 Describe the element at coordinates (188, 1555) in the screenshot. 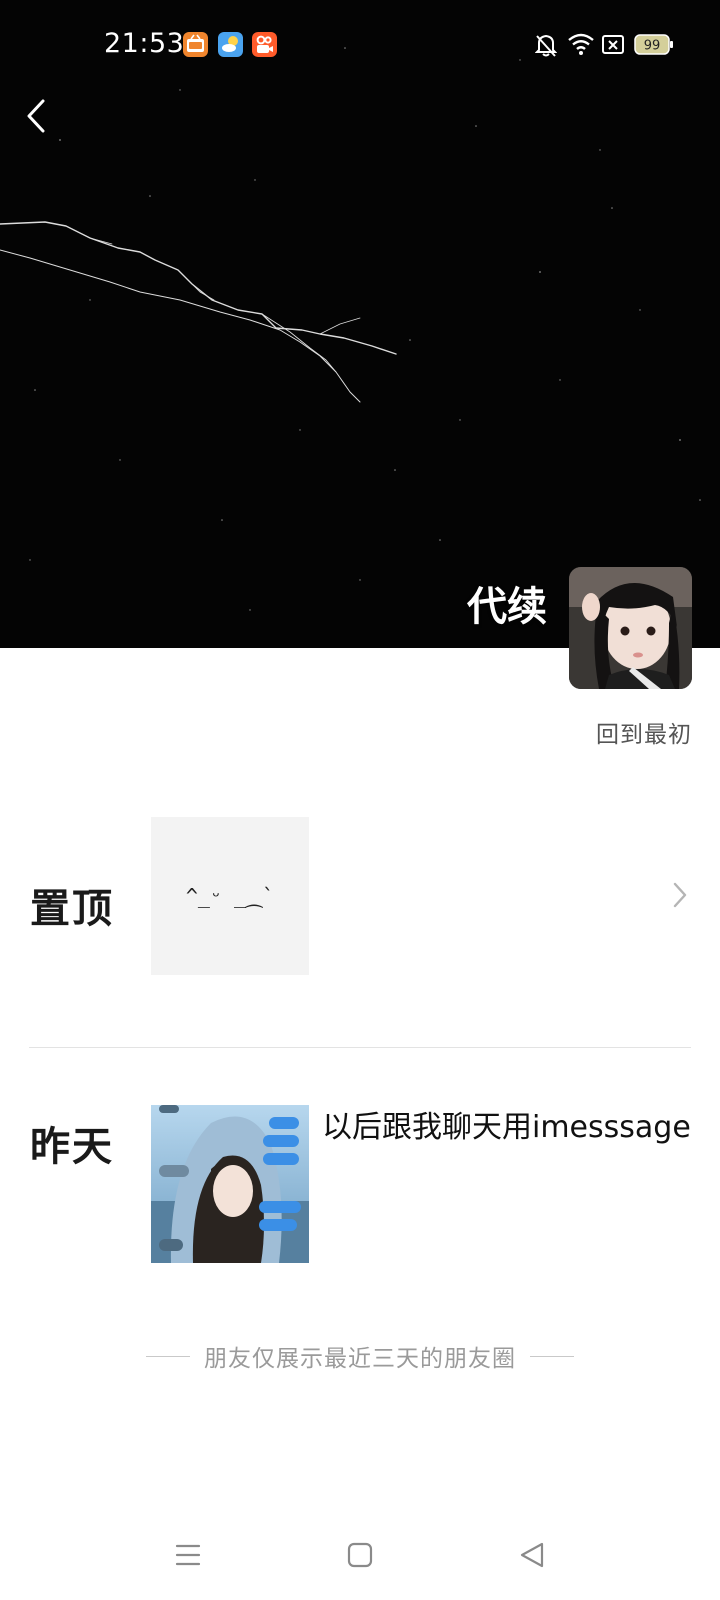

I see `menu-icon` at that location.